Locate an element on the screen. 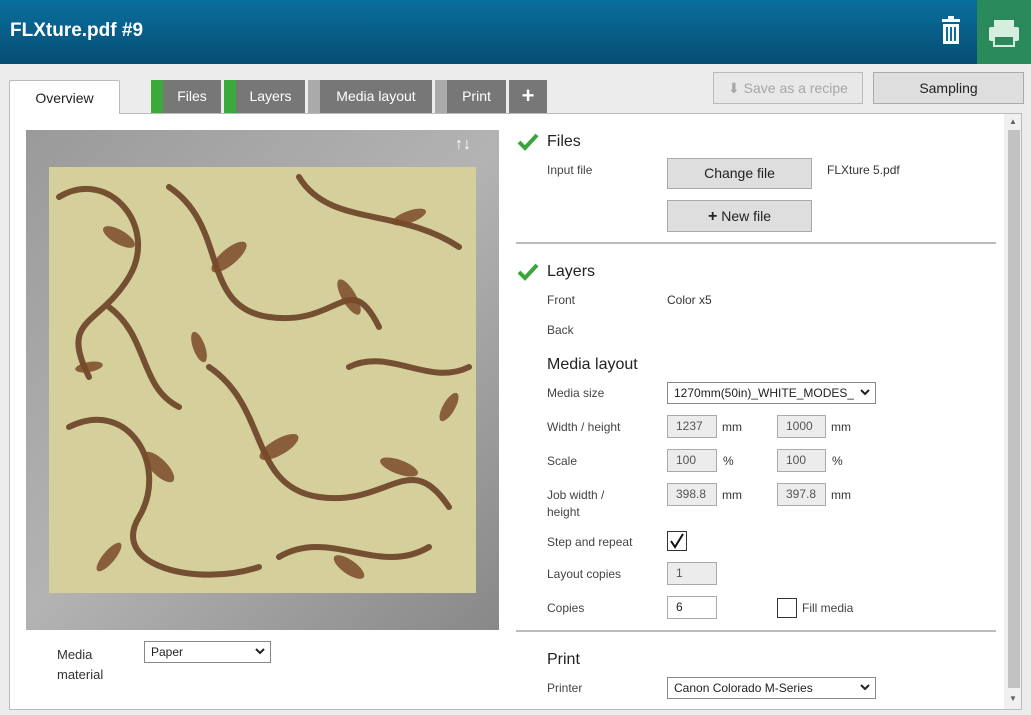  fill-media-checkbox is located at coordinates (787, 608).